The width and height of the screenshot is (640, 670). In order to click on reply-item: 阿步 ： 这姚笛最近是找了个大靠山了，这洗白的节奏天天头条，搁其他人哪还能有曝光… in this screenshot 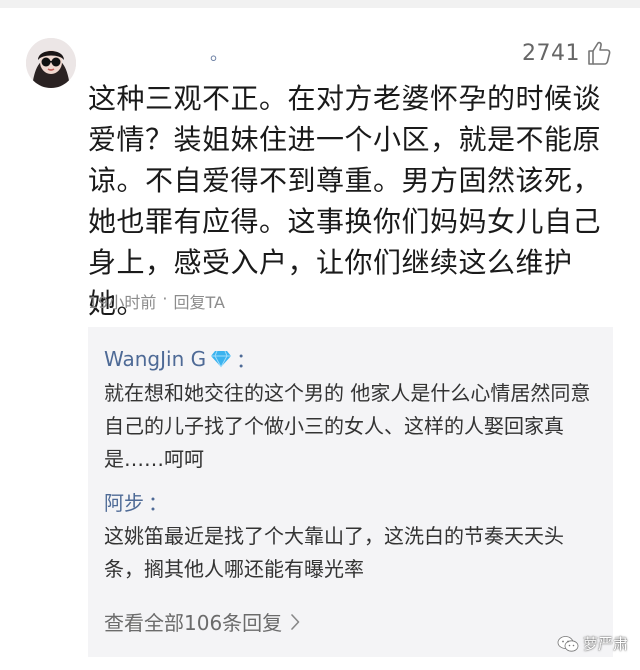, I will do `click(351, 536)`.